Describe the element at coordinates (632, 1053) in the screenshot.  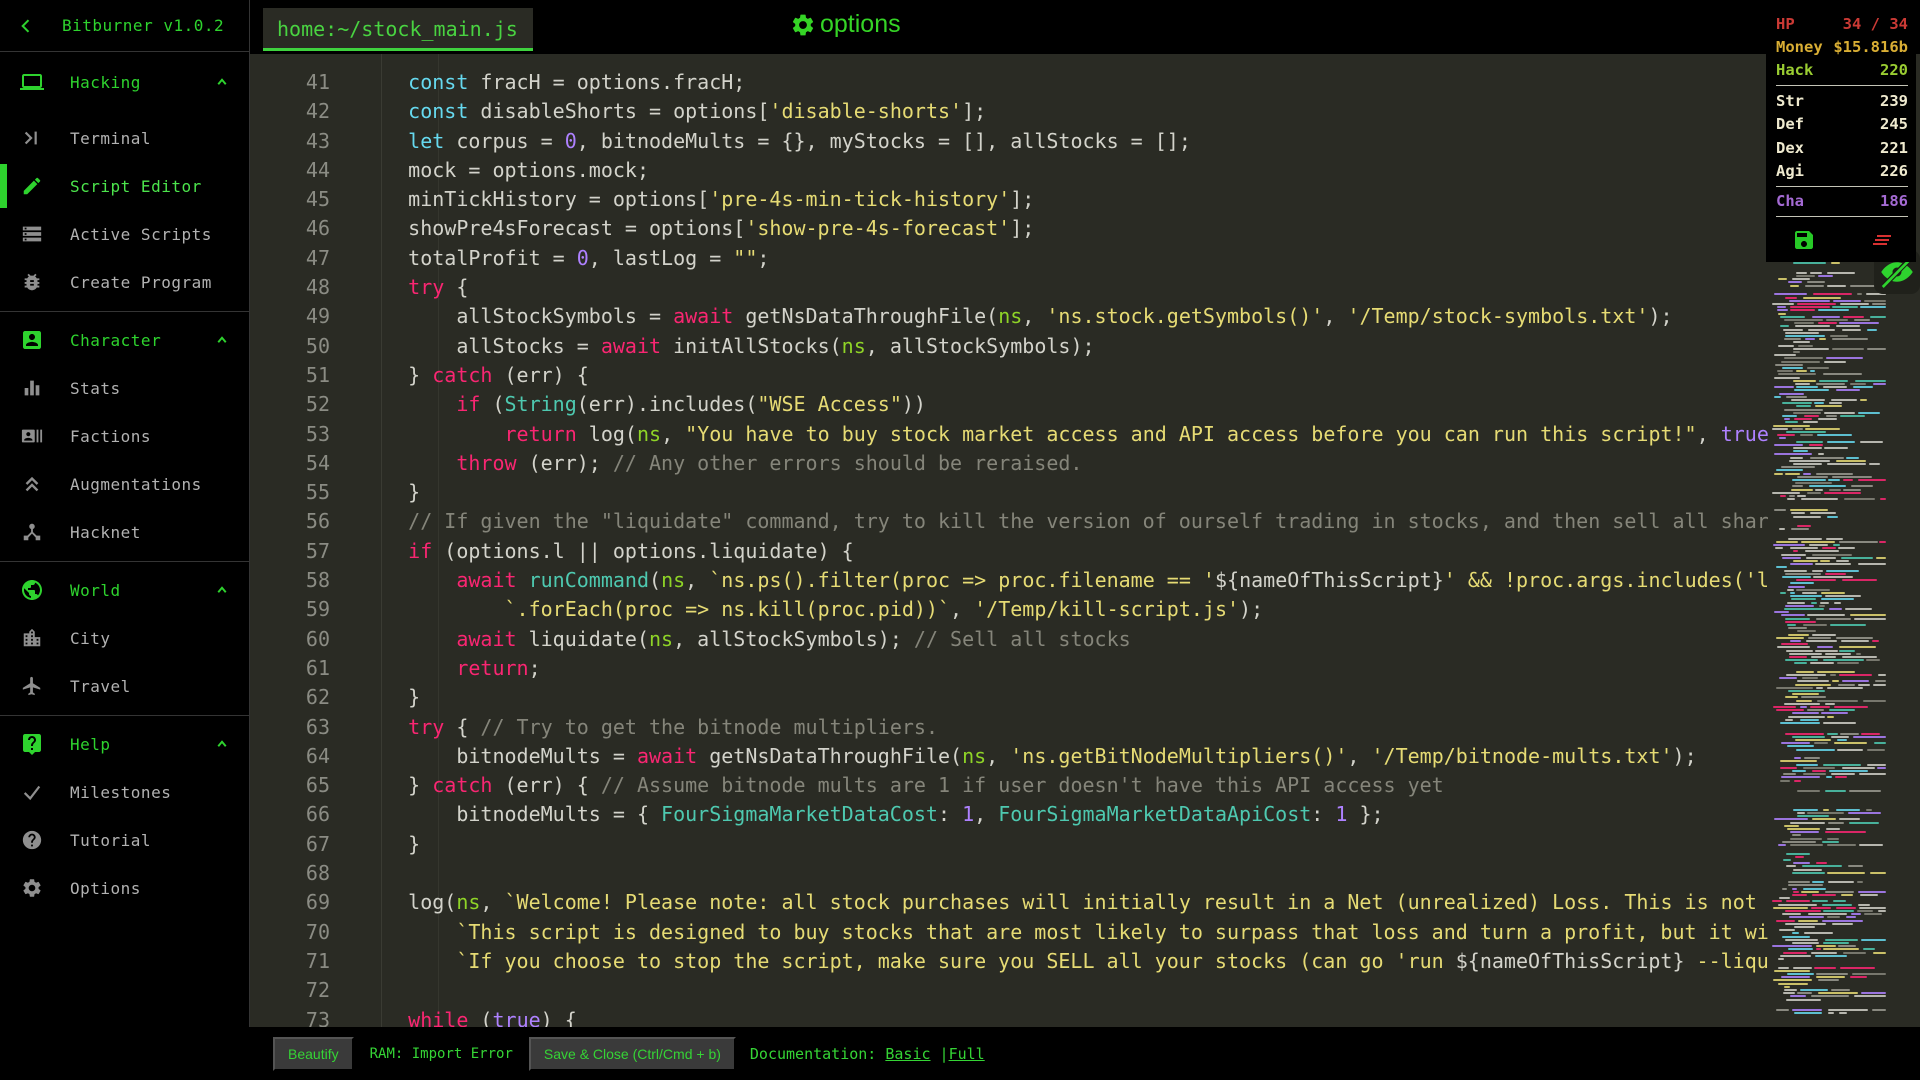
I see `save-close-button: Save & Close (Ctrl/Cmd + b)` at that location.